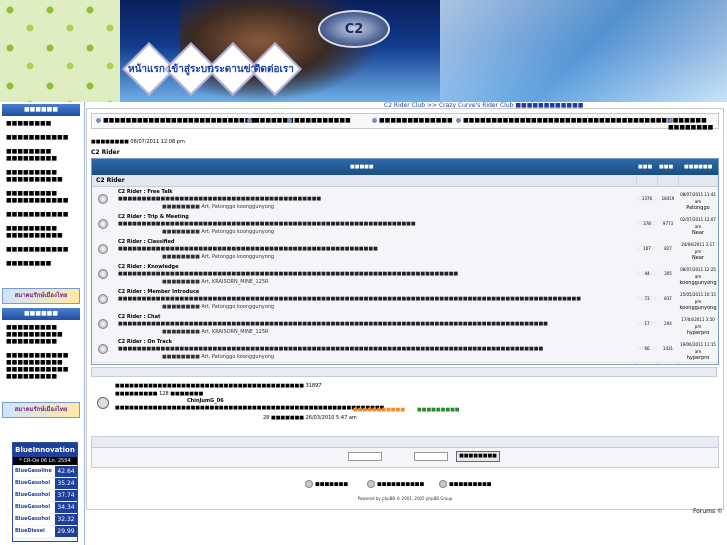  What do you see at coordinates (60, 51) in the screenshot?
I see `decorative-leaf-pattern` at bounding box center [60, 51].